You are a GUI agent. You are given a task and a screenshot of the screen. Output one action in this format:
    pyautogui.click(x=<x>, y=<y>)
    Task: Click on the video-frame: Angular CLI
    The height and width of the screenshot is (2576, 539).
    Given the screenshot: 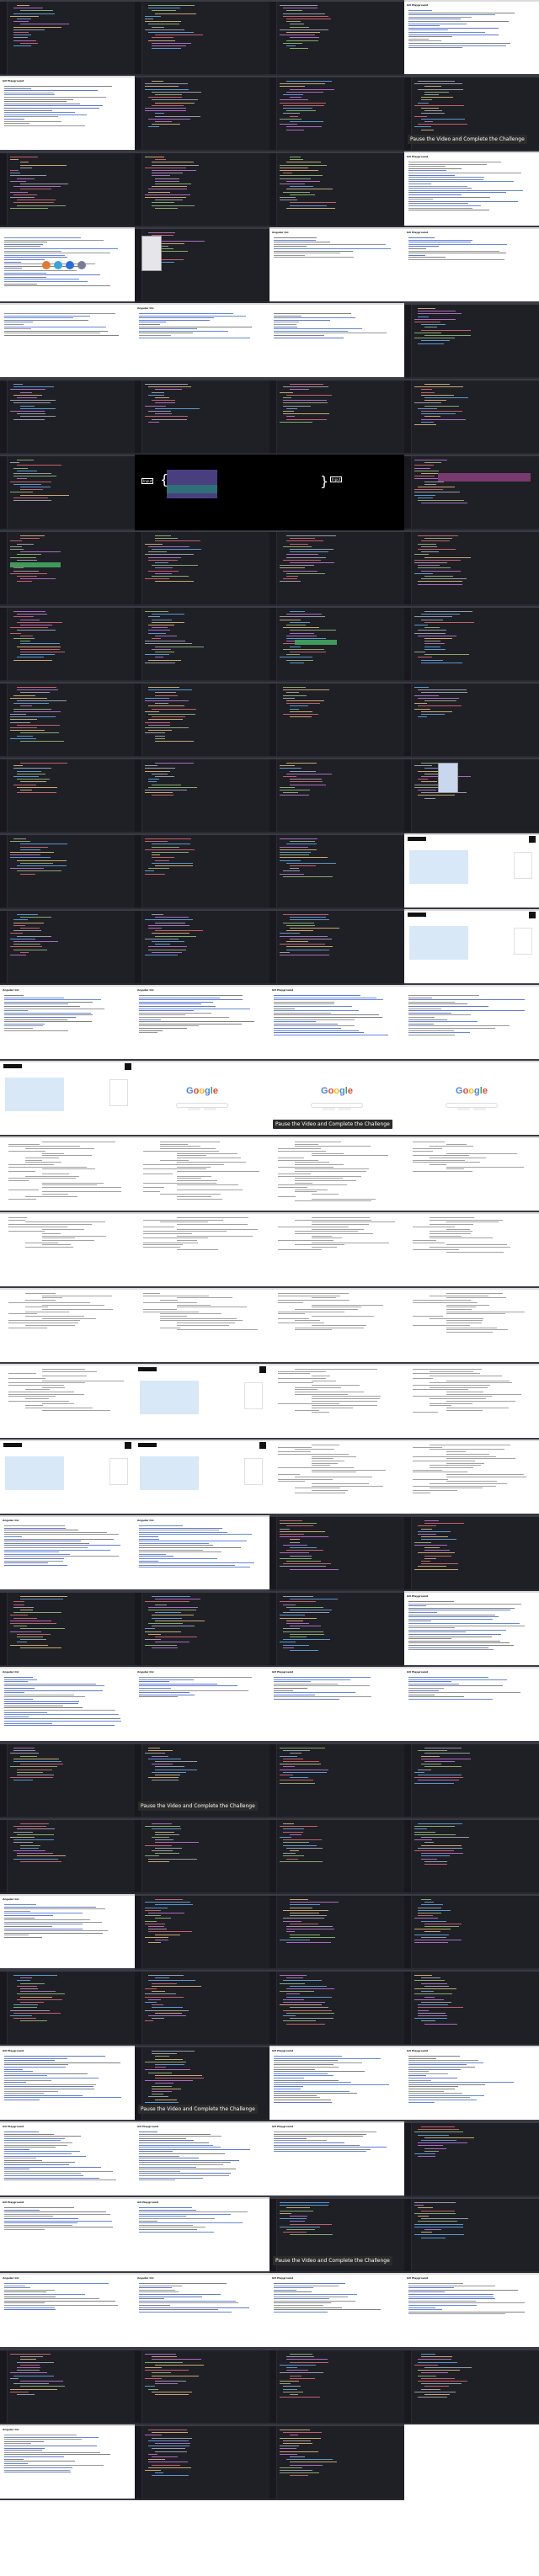 What is the action you would take?
    pyautogui.click(x=202, y=1023)
    